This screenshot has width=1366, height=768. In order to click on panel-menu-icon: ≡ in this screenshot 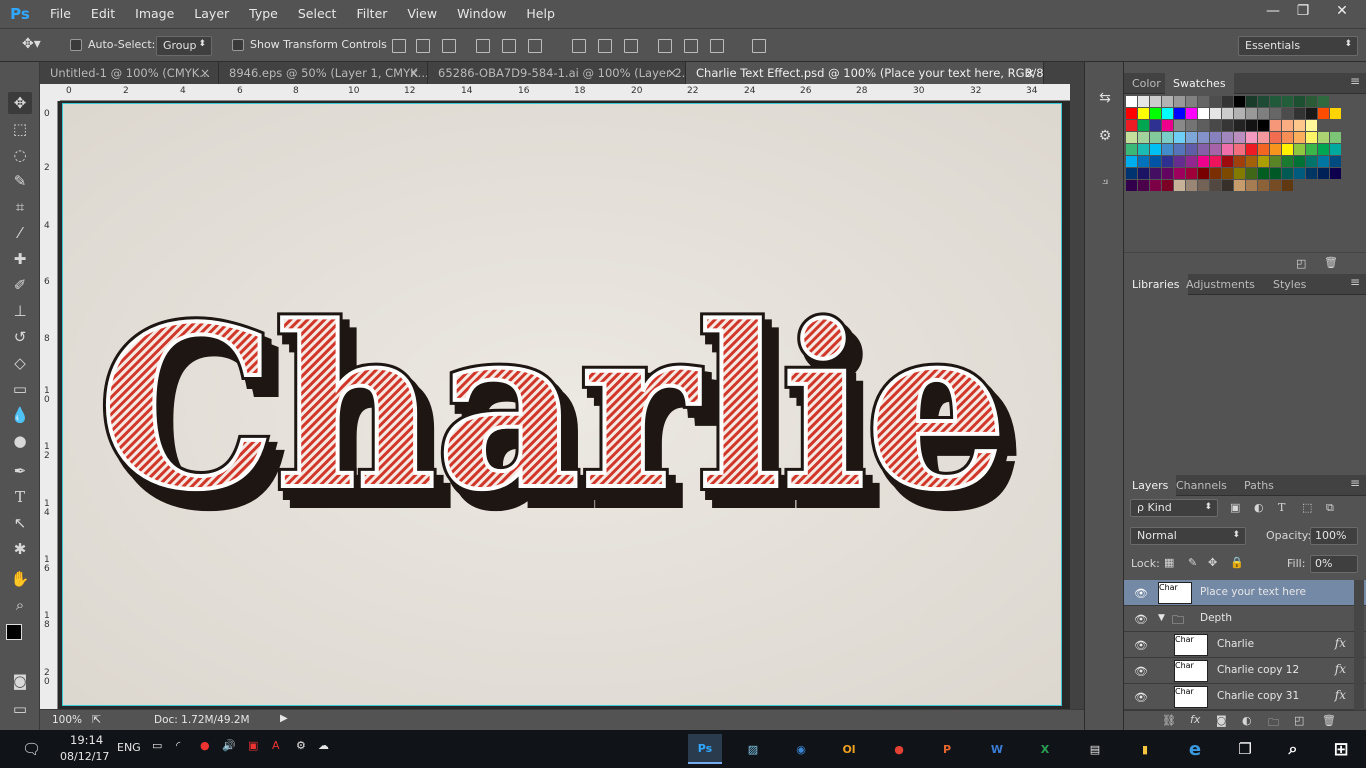, I will do `click(1355, 81)`.